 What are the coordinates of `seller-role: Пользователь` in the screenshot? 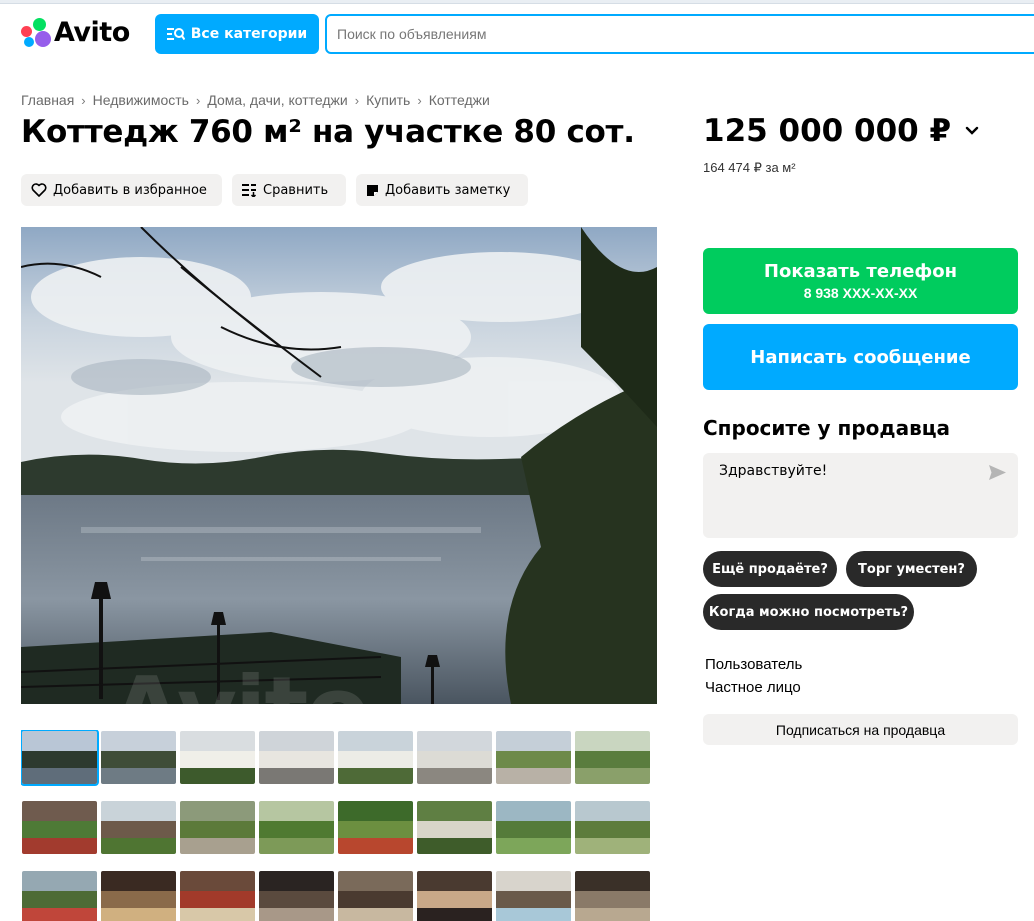 It's located at (754, 664).